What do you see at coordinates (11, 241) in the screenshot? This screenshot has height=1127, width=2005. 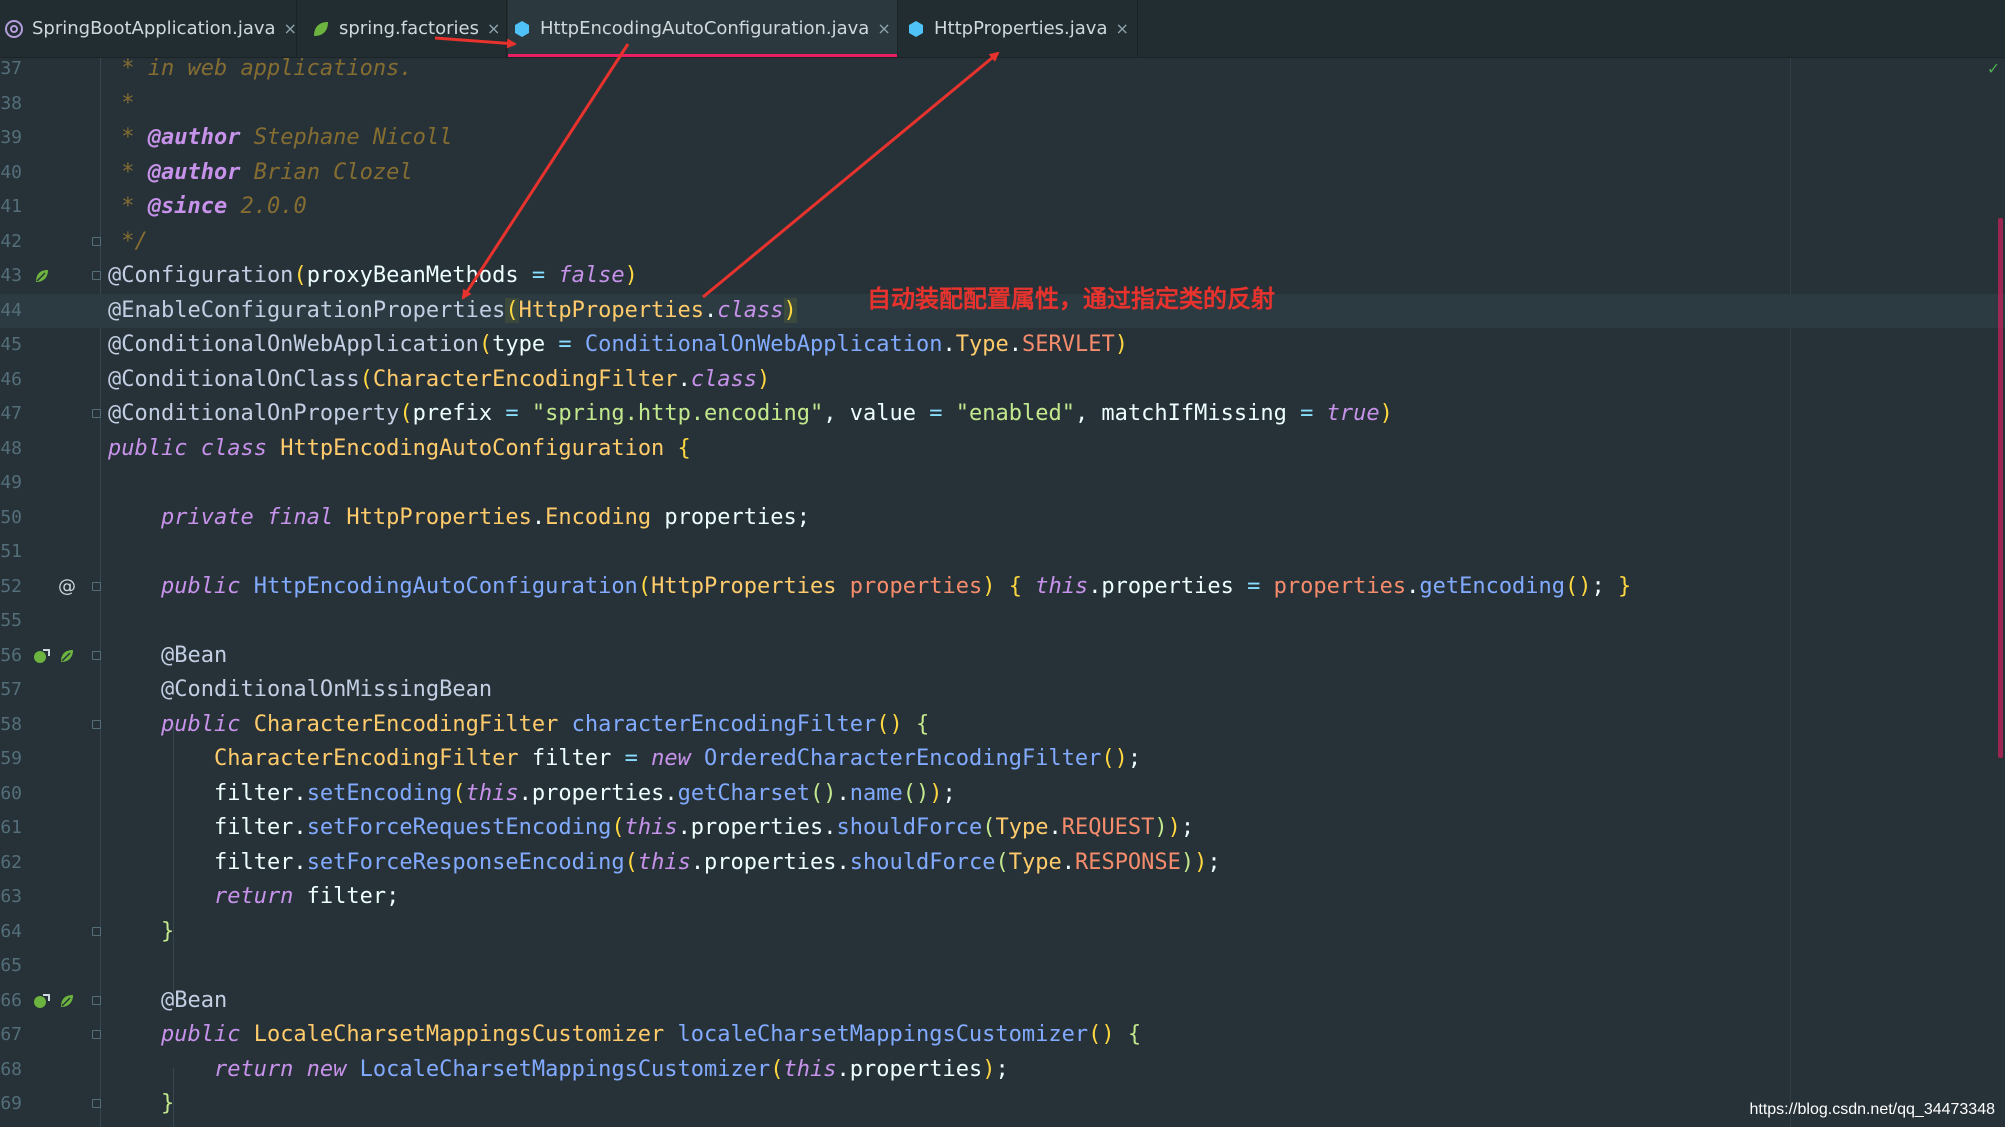 I see `line-number: 42` at bounding box center [11, 241].